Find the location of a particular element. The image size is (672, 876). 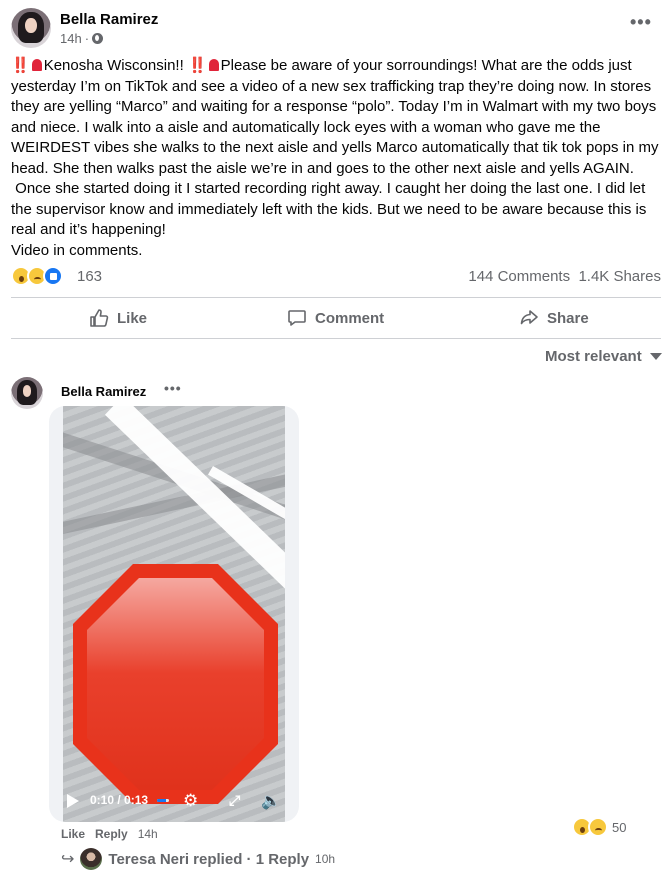

comment-author-avatar is located at coordinates (27, 393).